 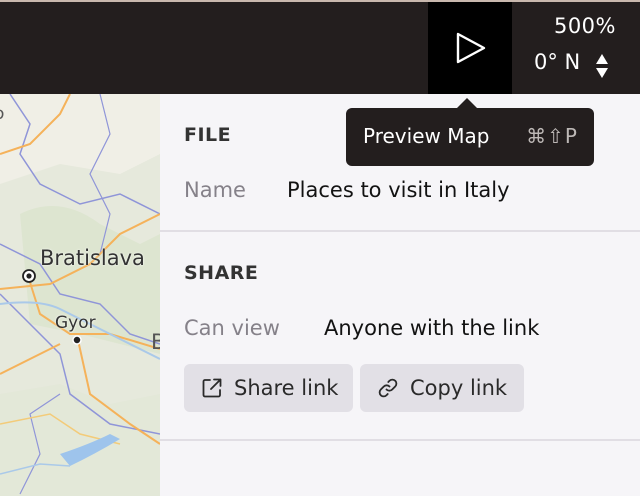 I want to click on heading-stepper-icon, so click(x=602, y=66).